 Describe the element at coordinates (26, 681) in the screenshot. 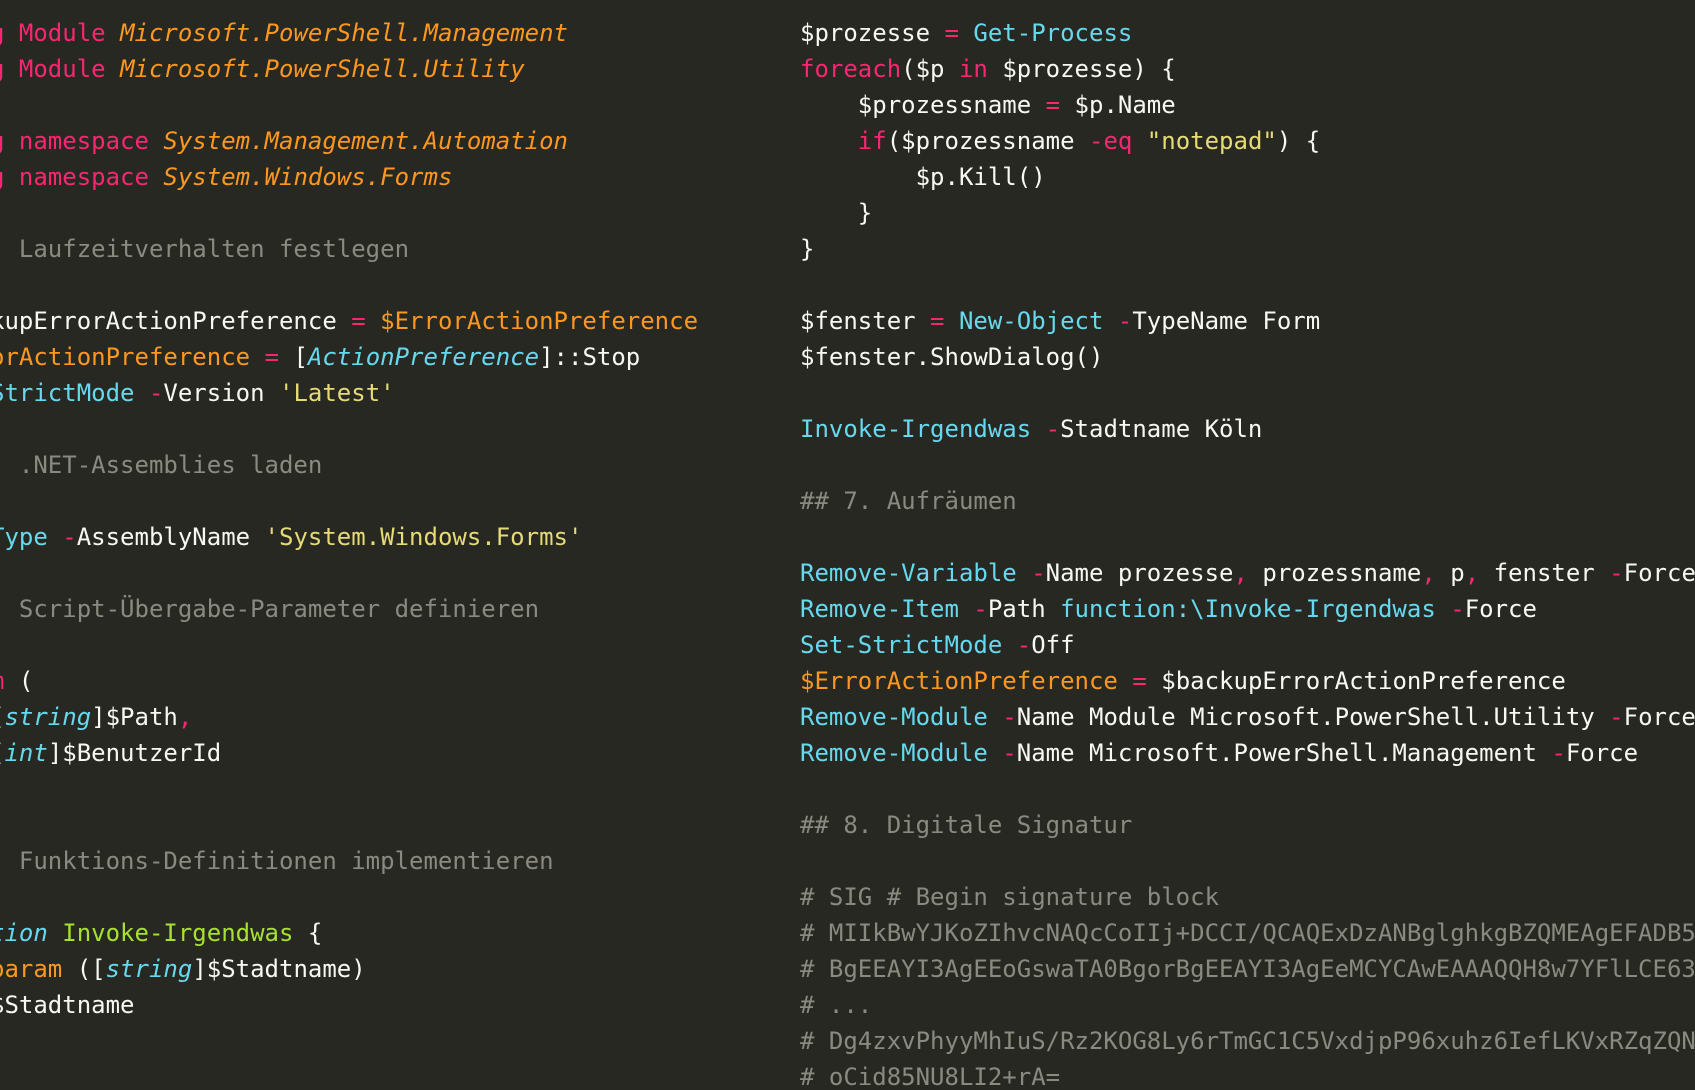

I see `code-token: (` at that location.